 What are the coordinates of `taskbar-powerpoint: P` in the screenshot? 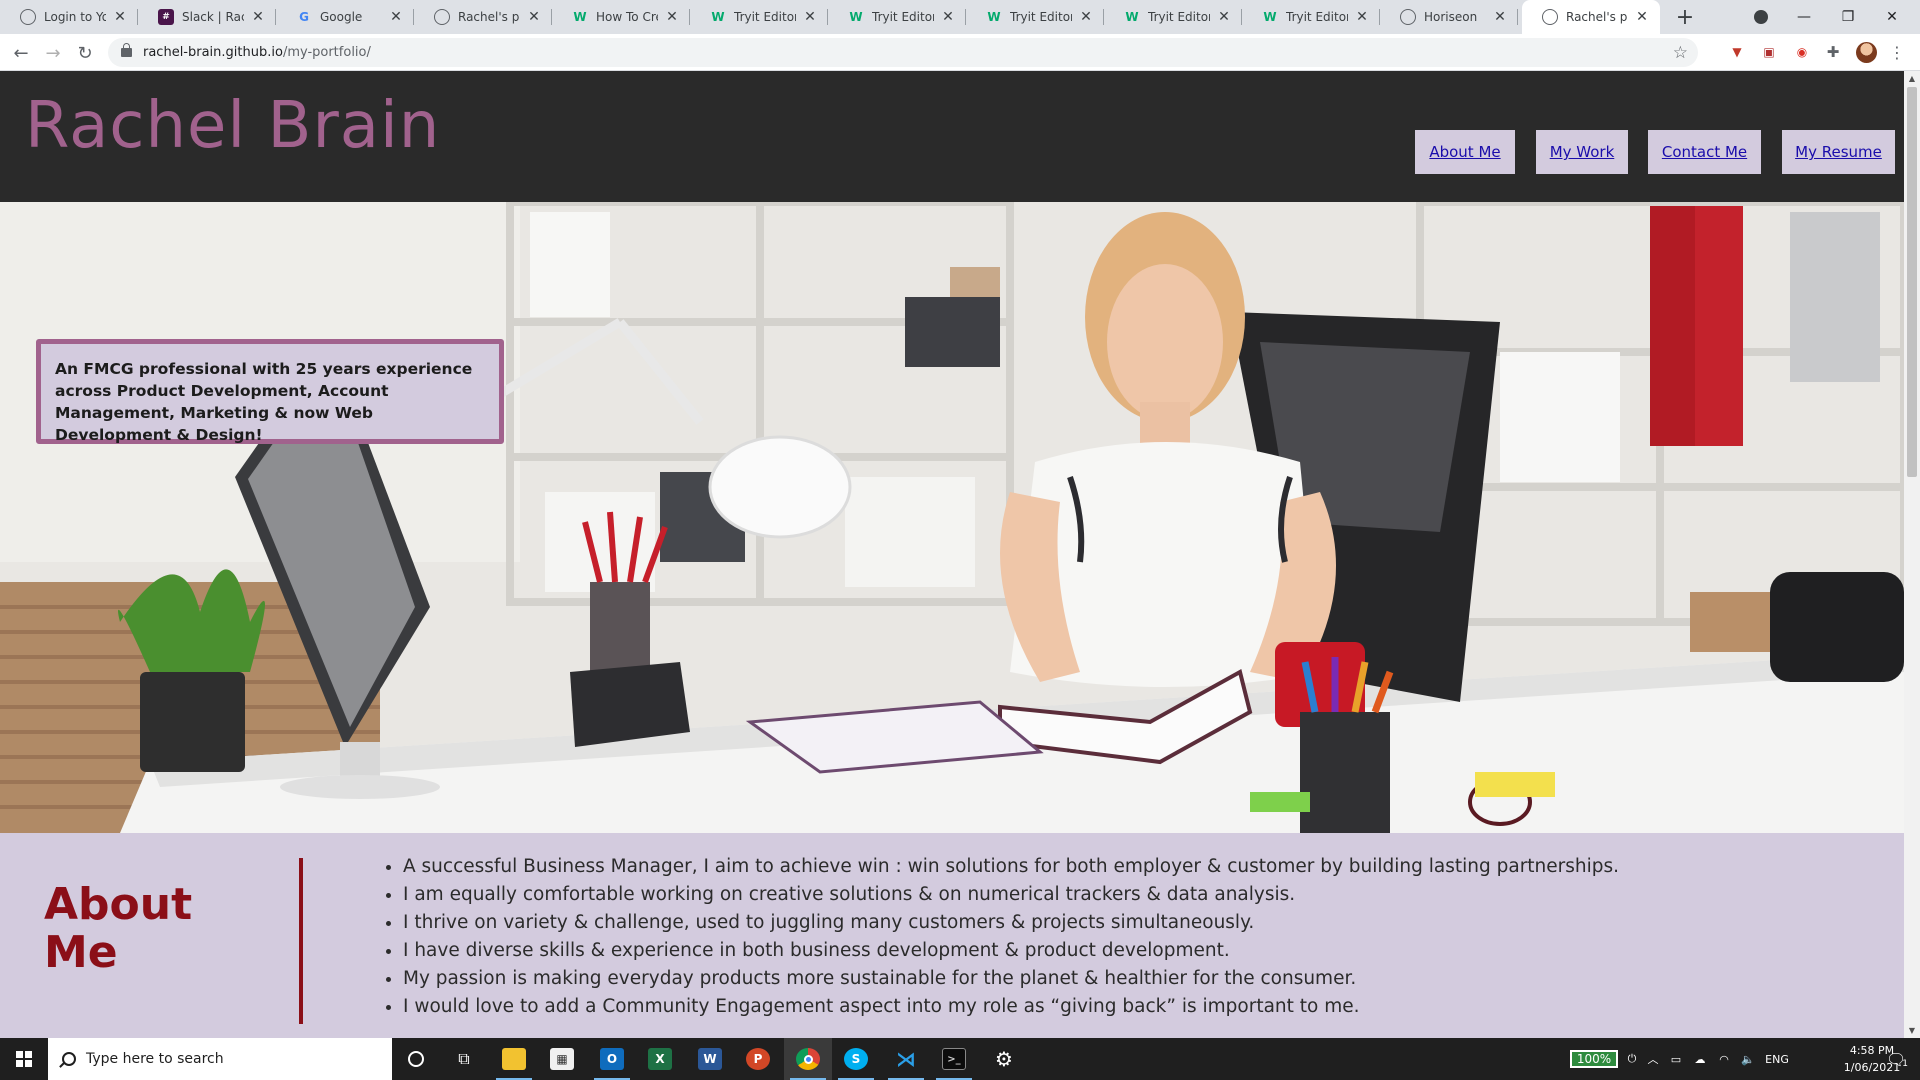 It's located at (758, 1059).